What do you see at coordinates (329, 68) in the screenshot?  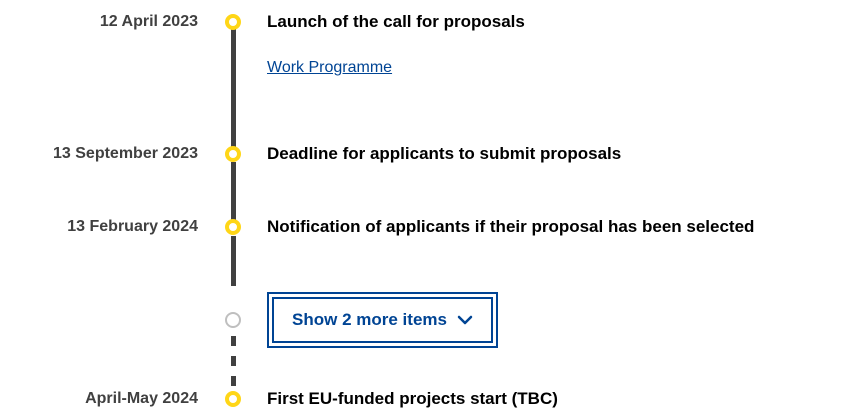 I see `work-programme-link: Work Programme` at bounding box center [329, 68].